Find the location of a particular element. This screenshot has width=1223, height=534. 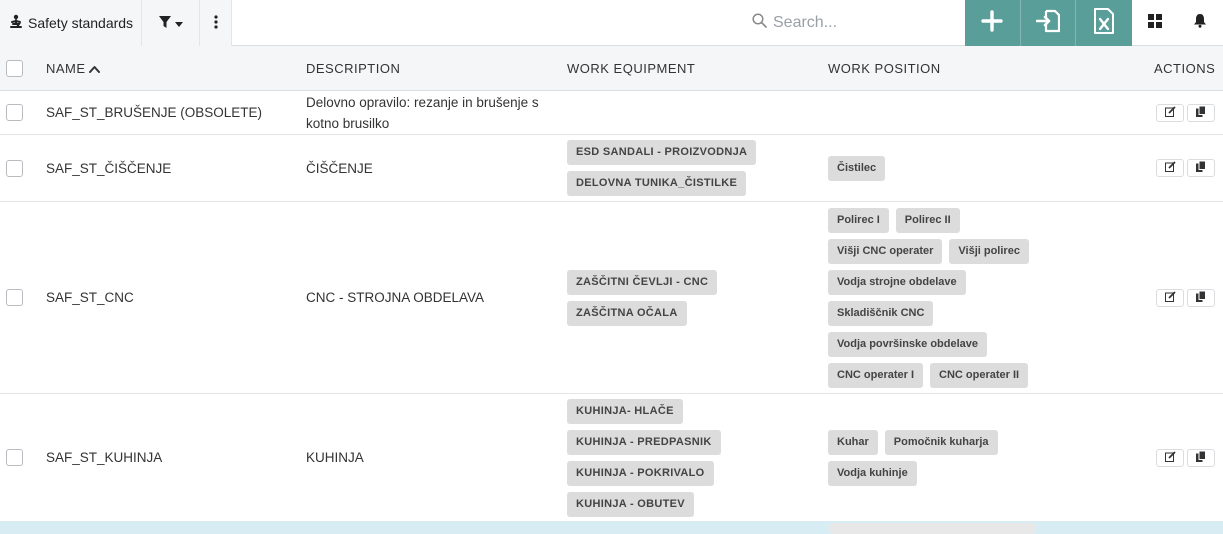

scrollbar-thumb is located at coordinates (932, 528).